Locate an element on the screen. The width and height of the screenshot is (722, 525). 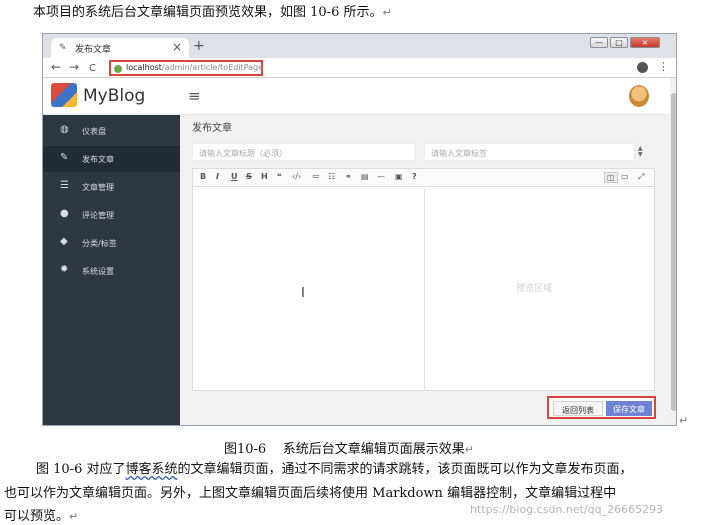
editor-divider is located at coordinates (424, 289).